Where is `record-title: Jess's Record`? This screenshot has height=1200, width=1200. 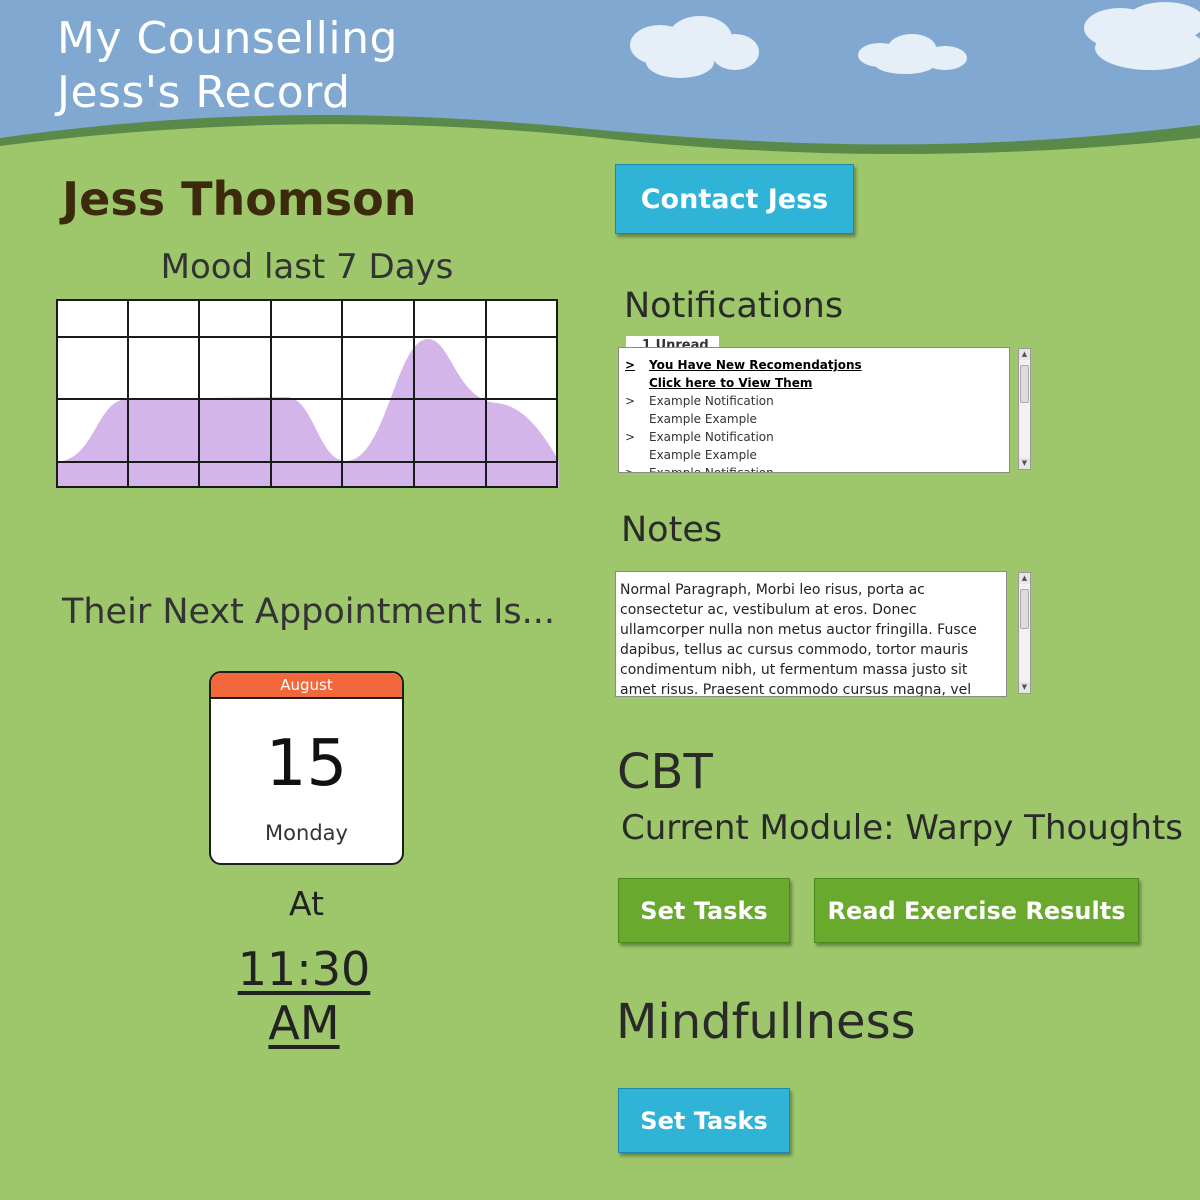 record-title: Jess's Record is located at coordinates (204, 92).